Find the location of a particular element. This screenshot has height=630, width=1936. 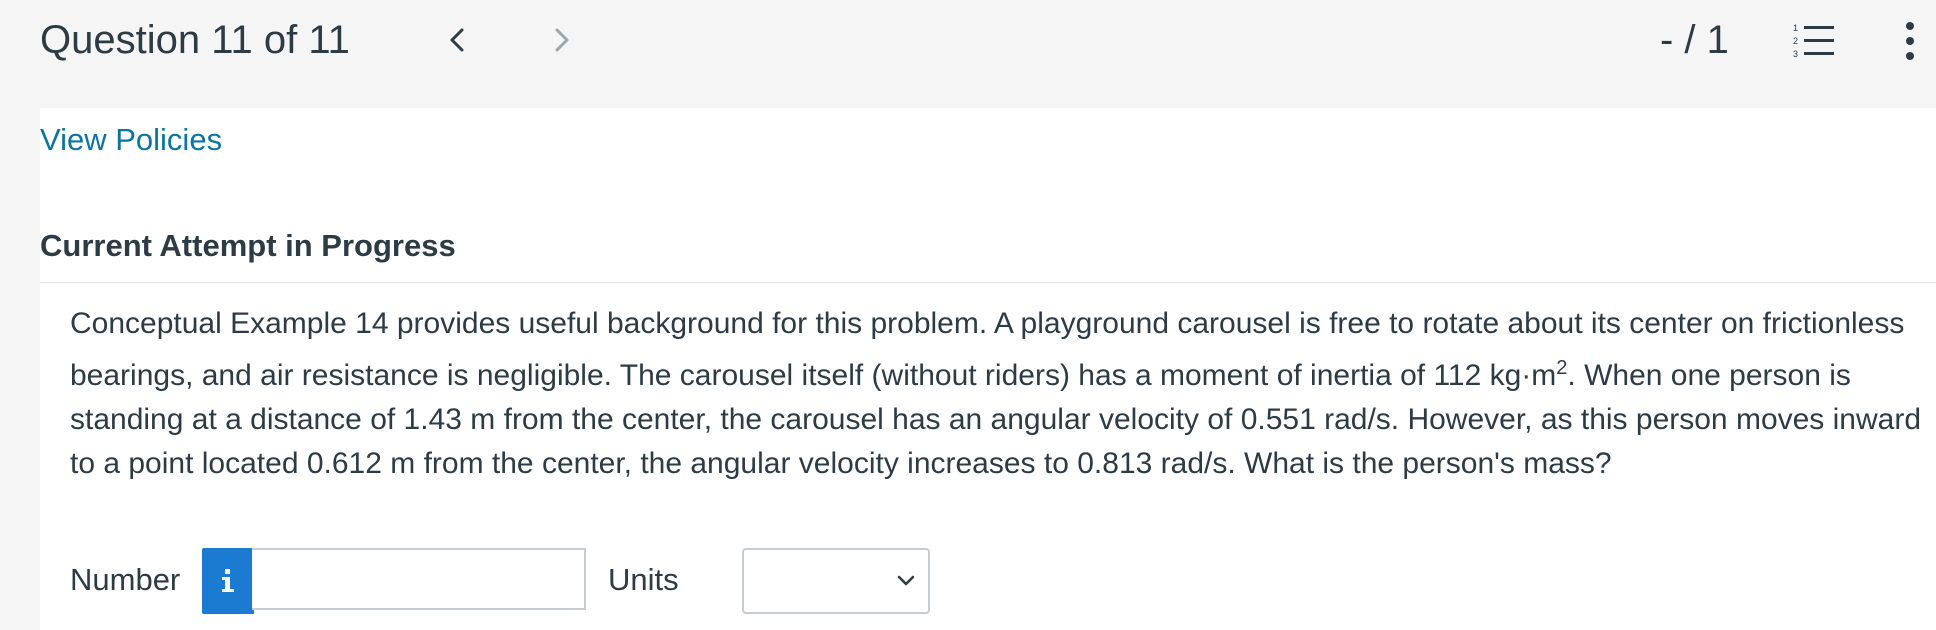

superscript: 2 is located at coordinates (1562, 368).